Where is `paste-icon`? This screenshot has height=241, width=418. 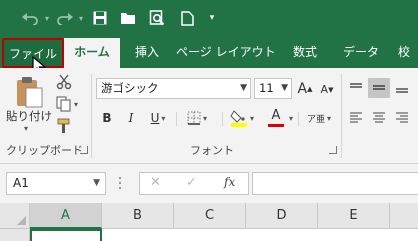 paste-icon is located at coordinates (30, 92).